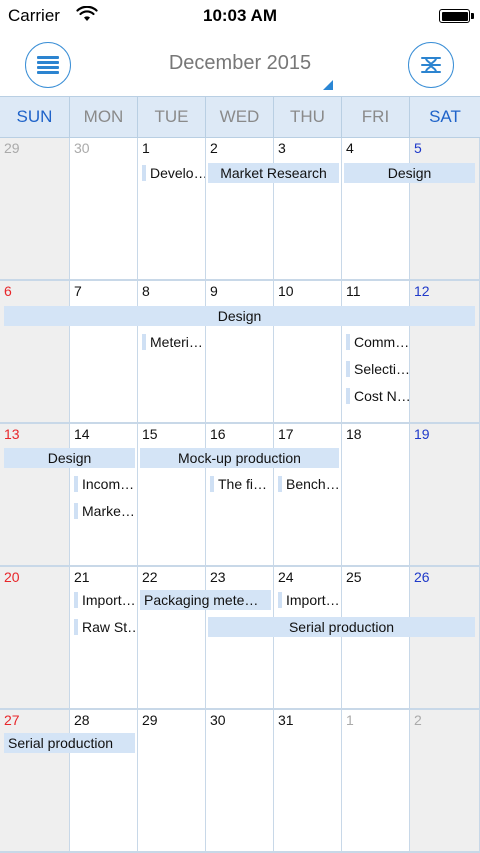  What do you see at coordinates (445, 209) in the screenshot?
I see `day-cell: 5` at bounding box center [445, 209].